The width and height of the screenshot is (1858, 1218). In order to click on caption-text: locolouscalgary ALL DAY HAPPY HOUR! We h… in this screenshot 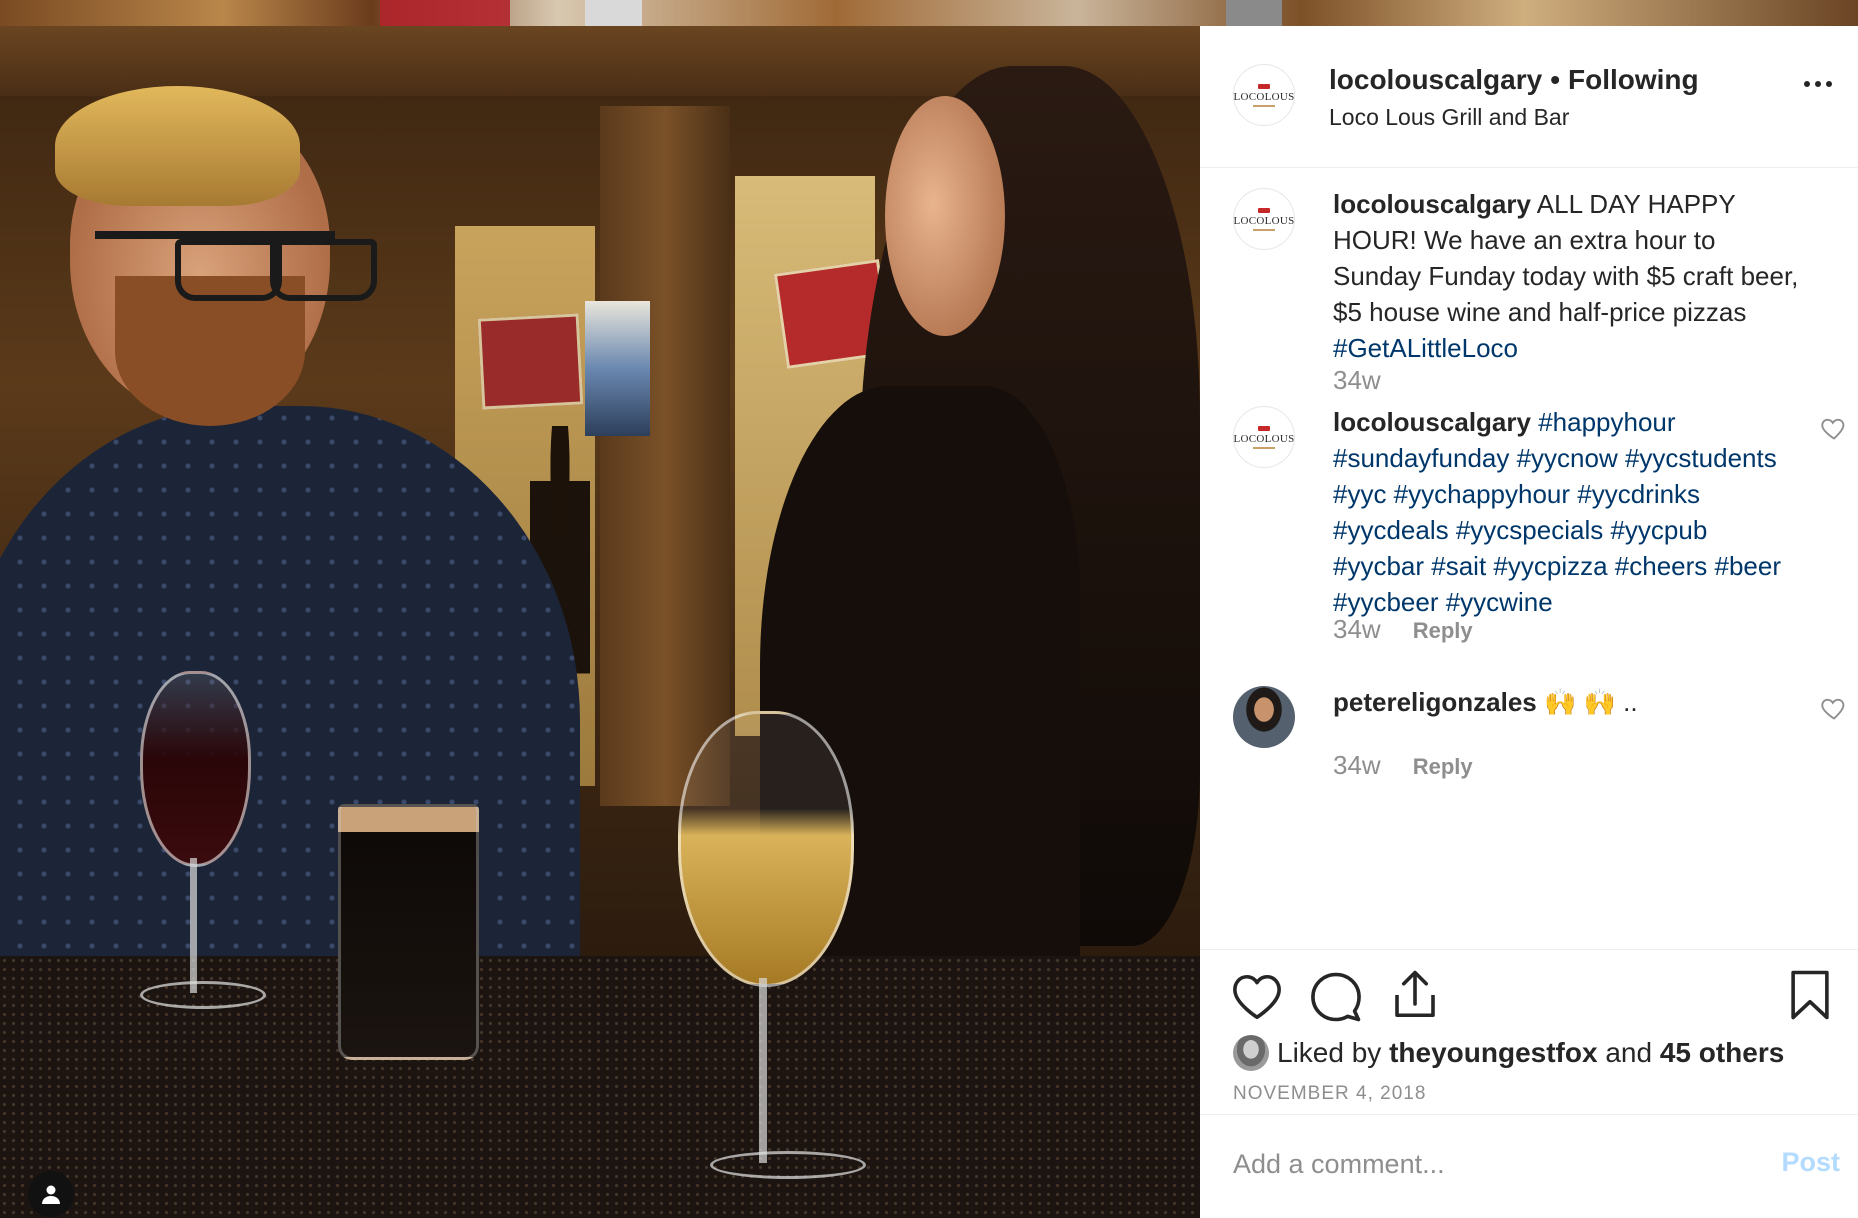, I will do `click(1568, 276)`.